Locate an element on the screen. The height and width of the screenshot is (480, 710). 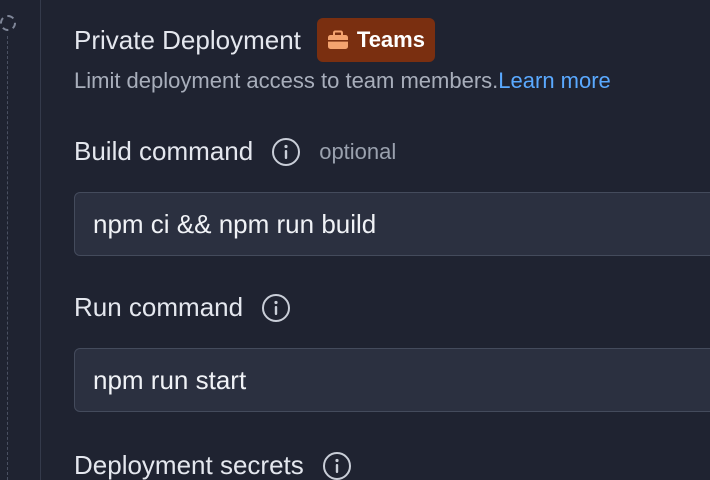
optional-hint: optional is located at coordinates (358, 151).